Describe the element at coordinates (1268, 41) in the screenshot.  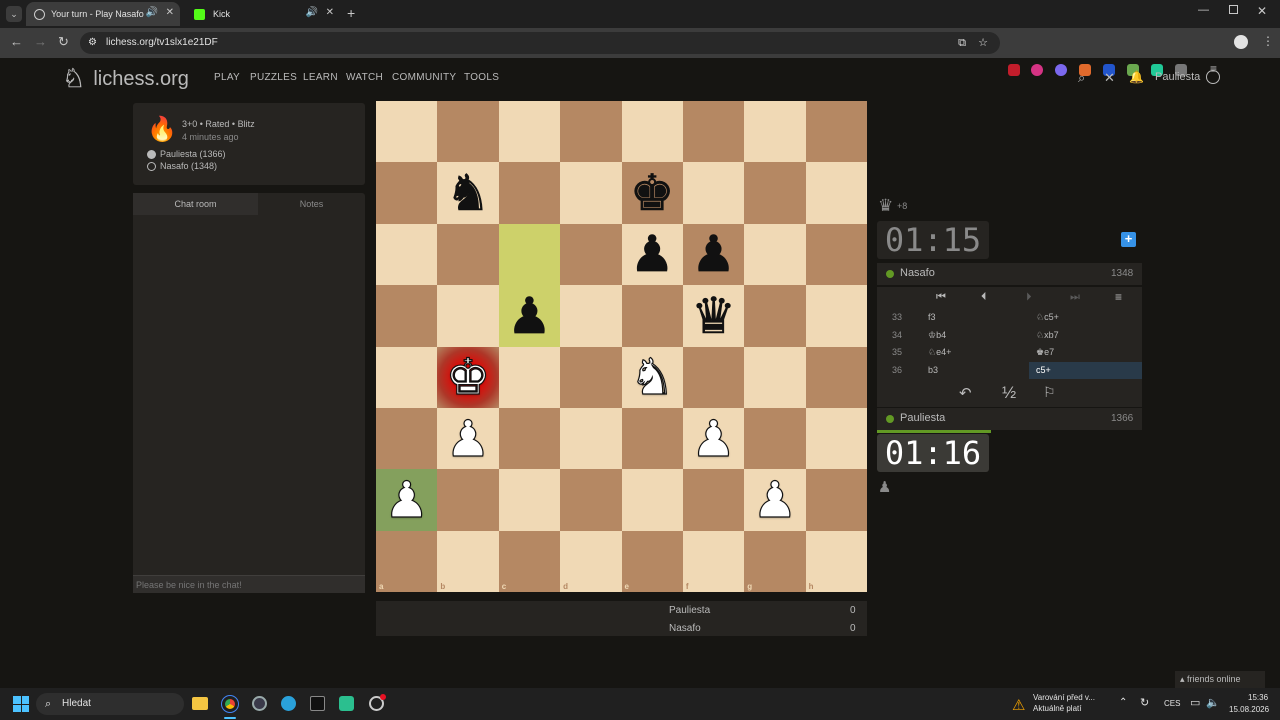
I see `browser-menu-icon: ⋮` at that location.